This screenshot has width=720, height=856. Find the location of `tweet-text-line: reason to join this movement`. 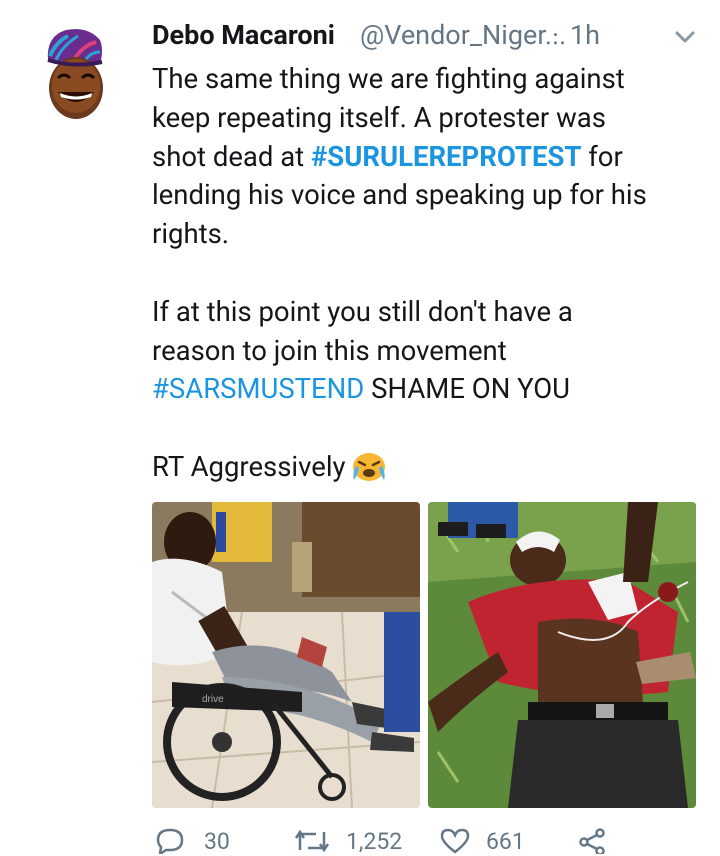

tweet-text-line: reason to join this movement is located at coordinates (432, 351).